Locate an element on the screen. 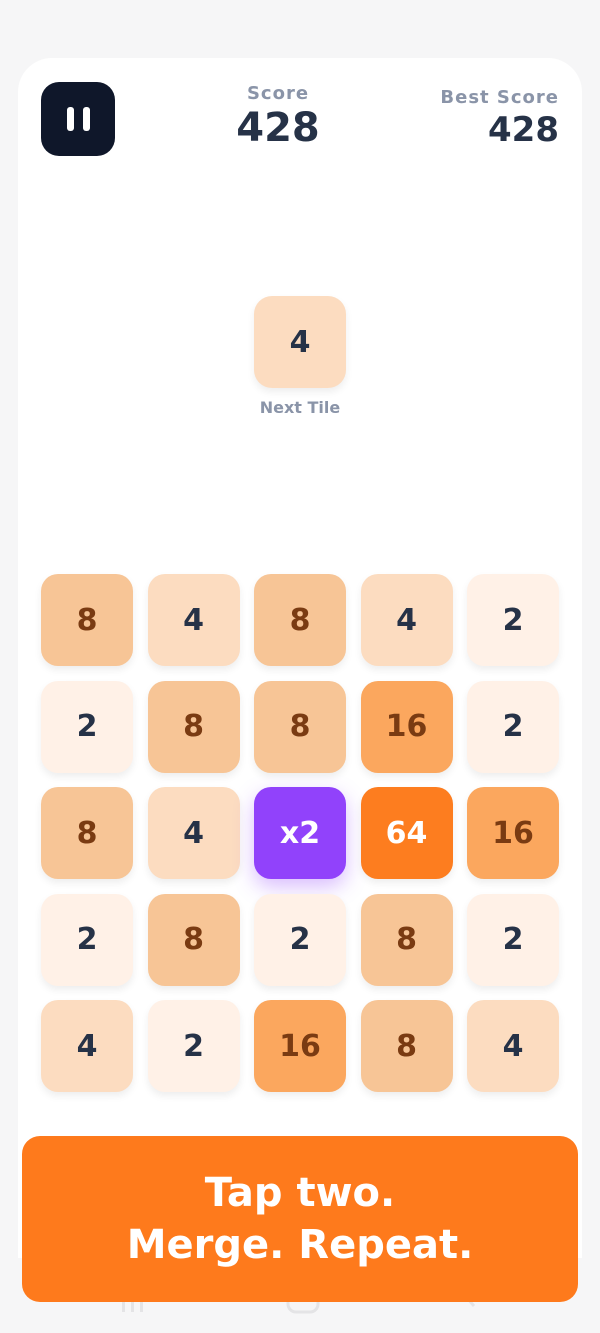 Image resolution: width=600 pixels, height=1333 pixels. score-label: Score is located at coordinates (278, 93).